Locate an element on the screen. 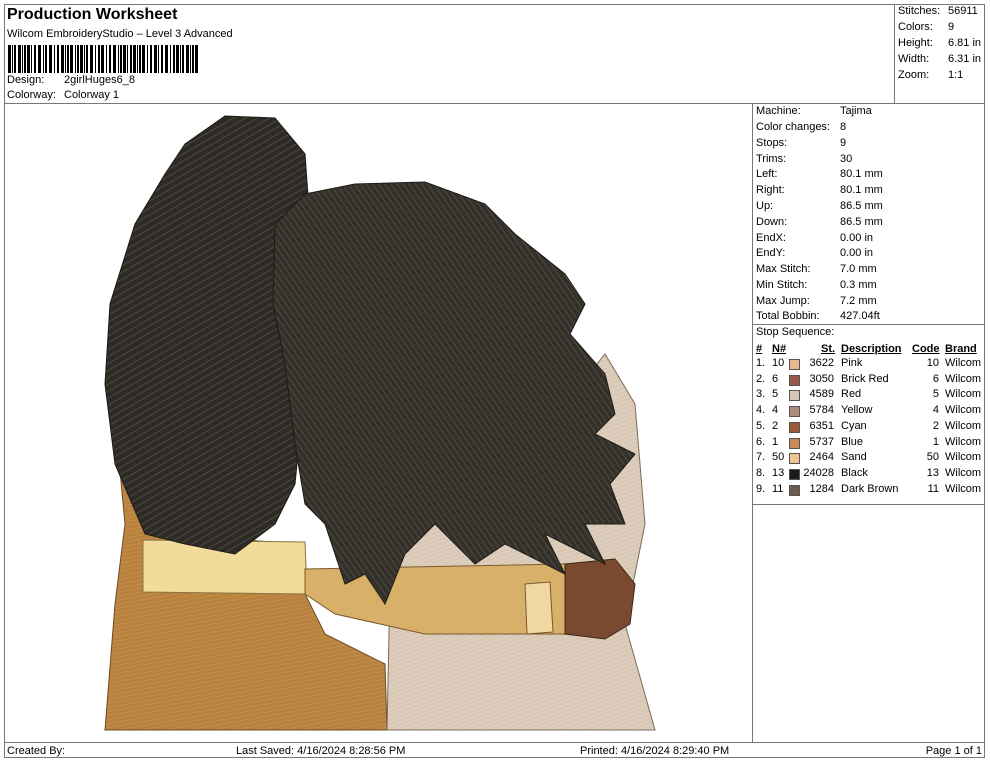  row-stitches: 5784 is located at coordinates (821, 410).